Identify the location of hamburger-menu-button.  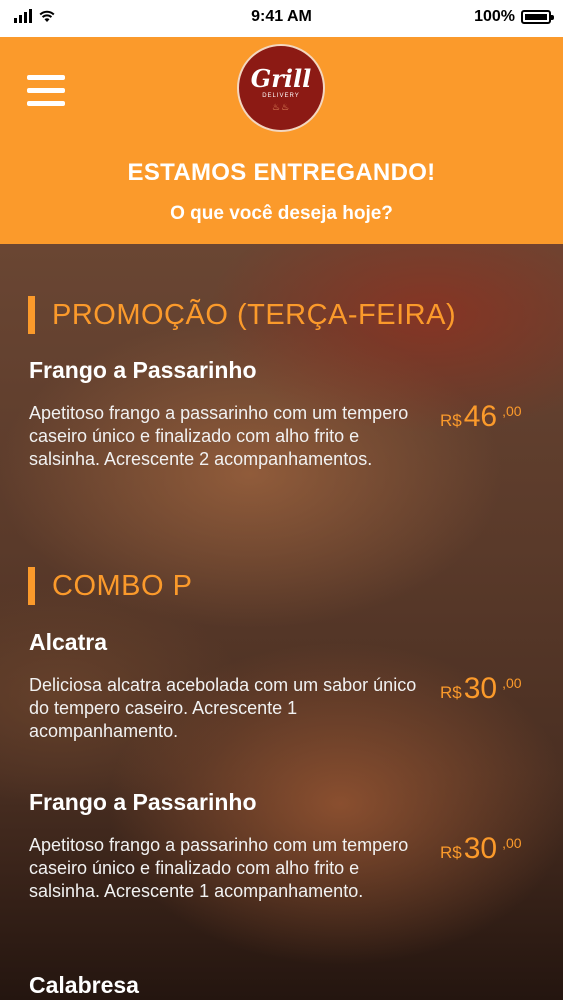
(47, 92).